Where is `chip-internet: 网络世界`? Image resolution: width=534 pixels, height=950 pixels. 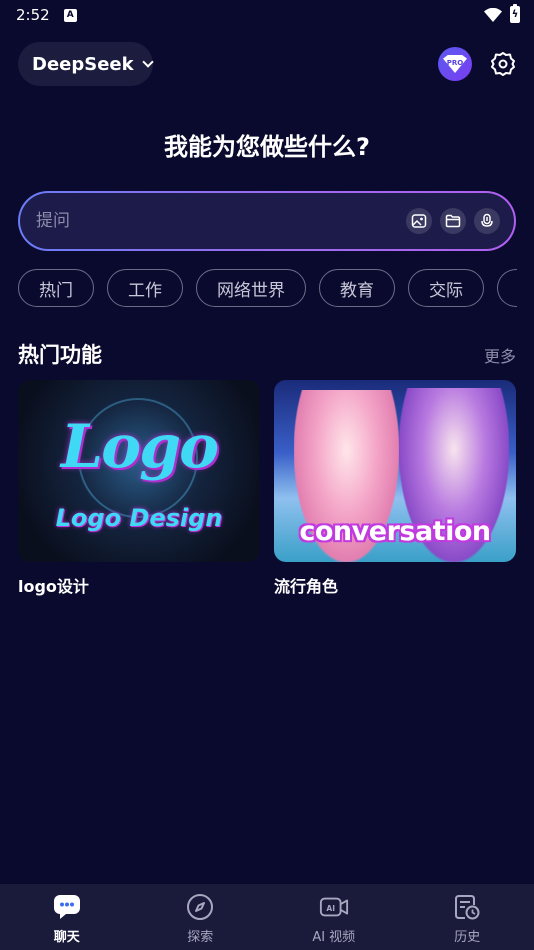
chip-internet: 网络世界 is located at coordinates (251, 288).